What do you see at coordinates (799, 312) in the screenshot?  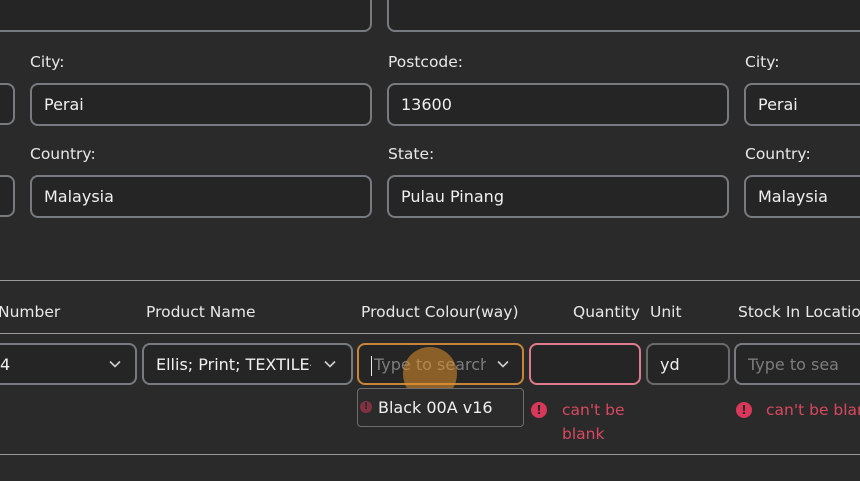 I see `header-stock-location: Stock In Location` at bounding box center [799, 312].